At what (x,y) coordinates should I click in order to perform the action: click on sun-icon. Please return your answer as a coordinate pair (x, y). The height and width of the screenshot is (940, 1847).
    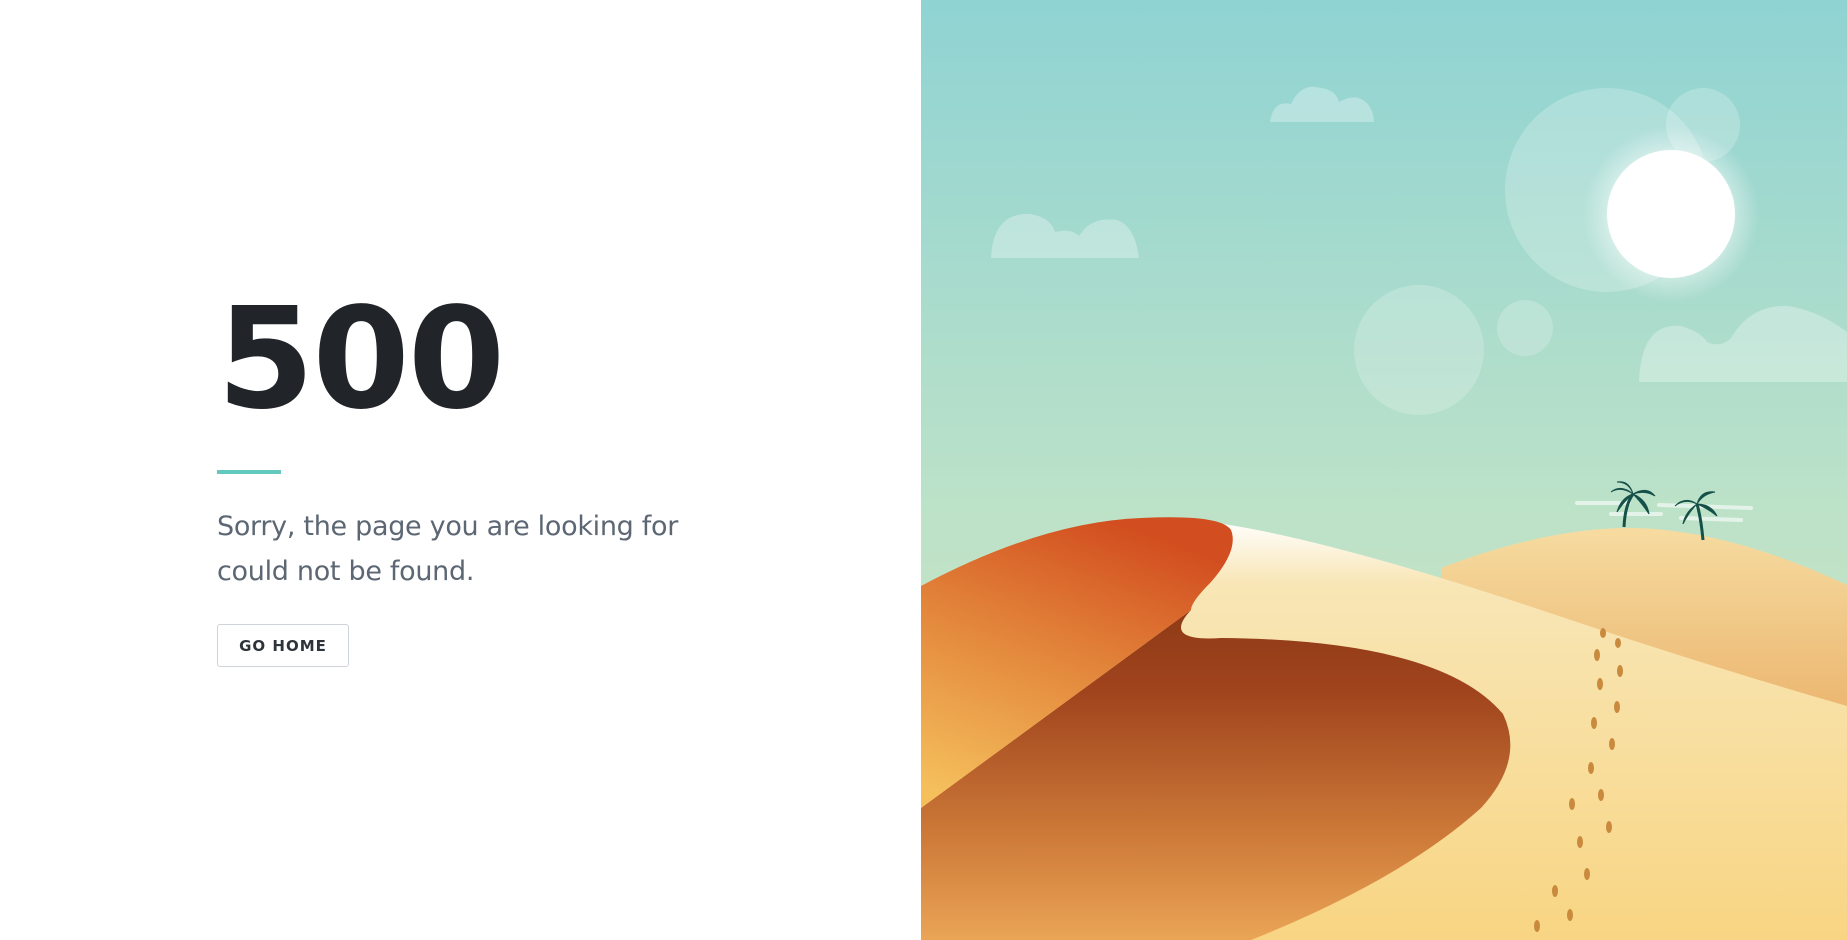
    Looking at the image, I should click on (1671, 214).